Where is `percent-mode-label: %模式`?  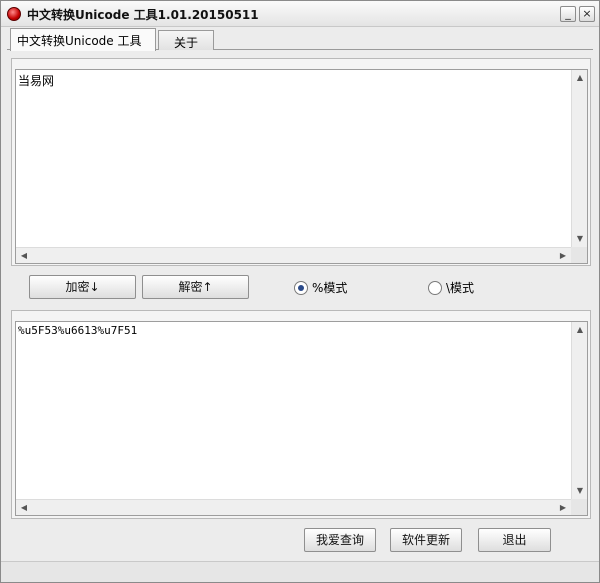 percent-mode-label: %模式 is located at coordinates (330, 288).